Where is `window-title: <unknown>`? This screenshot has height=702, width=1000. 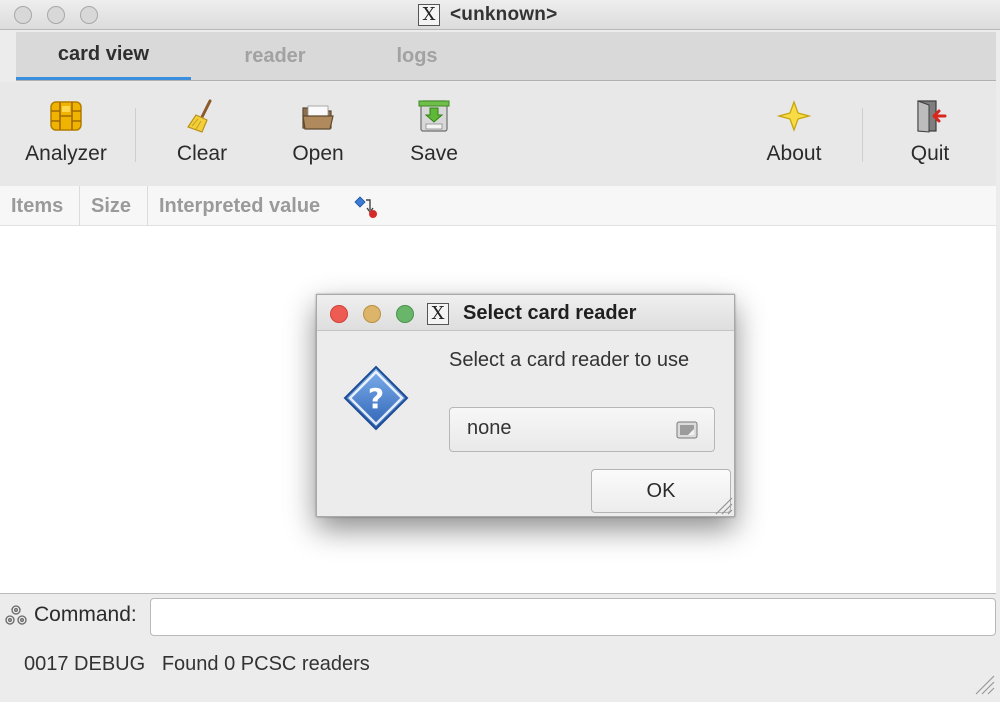 window-title: <unknown> is located at coordinates (504, 14).